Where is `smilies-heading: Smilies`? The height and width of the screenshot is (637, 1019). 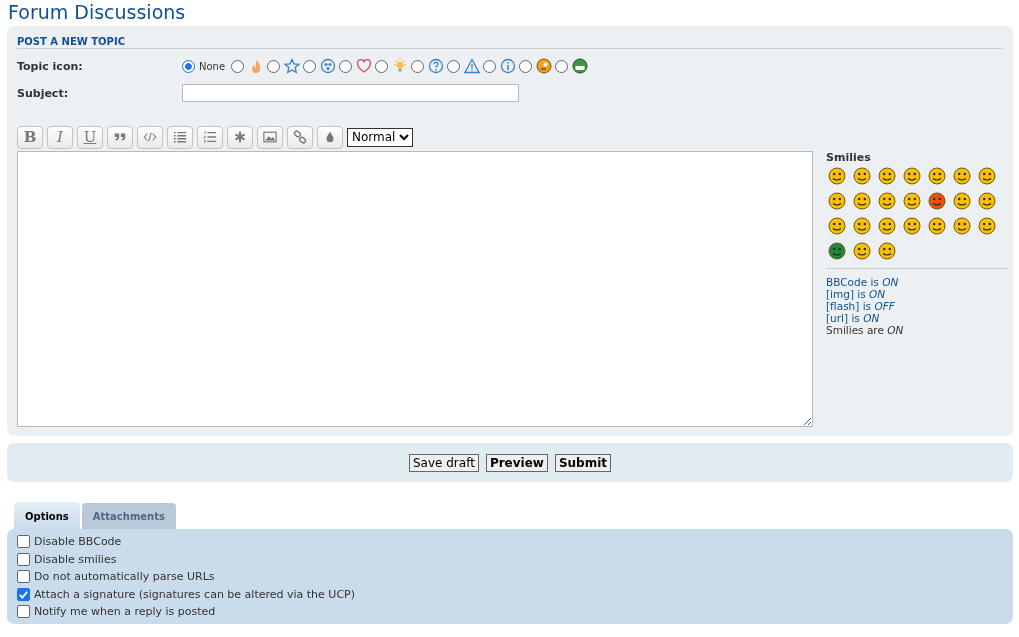 smilies-heading: Smilies is located at coordinates (849, 157).